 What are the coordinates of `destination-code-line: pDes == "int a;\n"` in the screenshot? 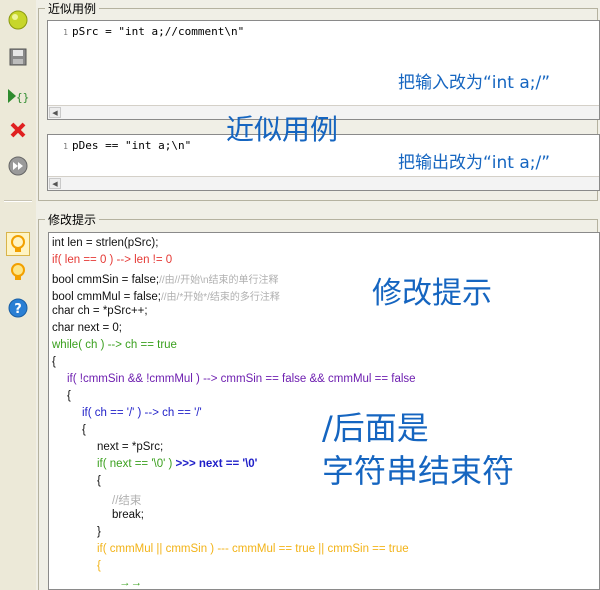 It's located at (132, 145).